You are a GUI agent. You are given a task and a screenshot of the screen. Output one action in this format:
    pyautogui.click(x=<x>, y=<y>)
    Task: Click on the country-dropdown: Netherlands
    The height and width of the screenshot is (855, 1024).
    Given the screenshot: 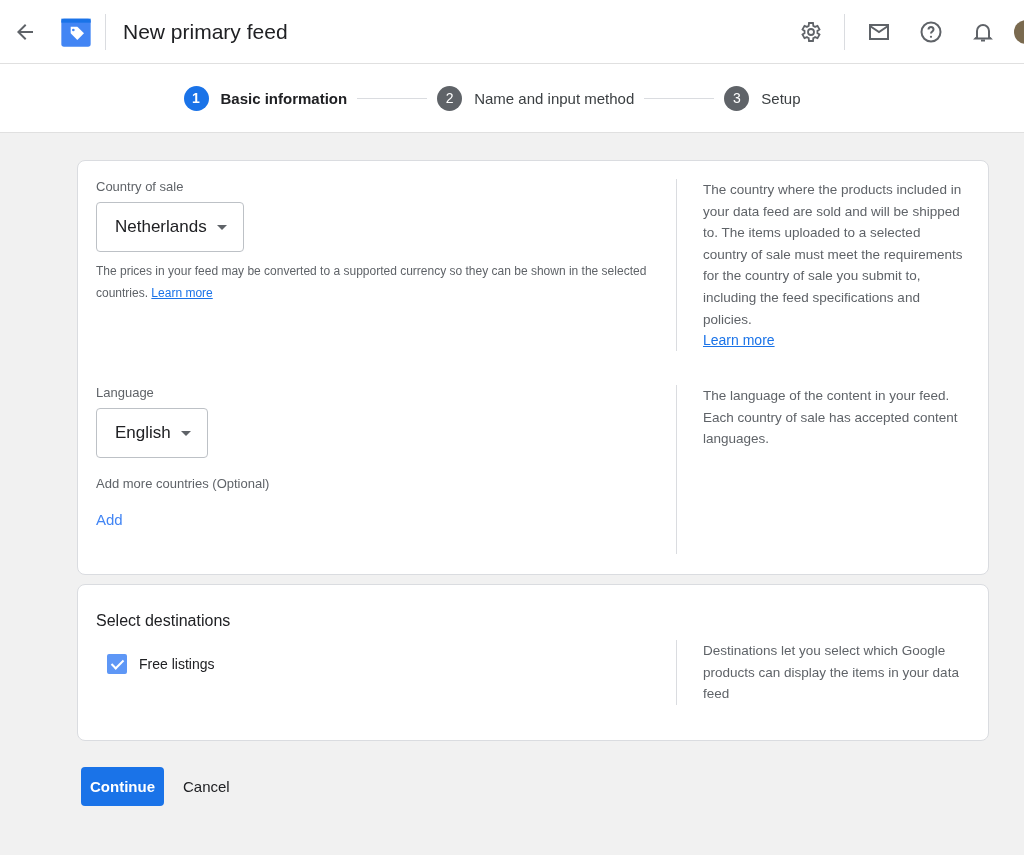 What is the action you would take?
    pyautogui.click(x=170, y=227)
    